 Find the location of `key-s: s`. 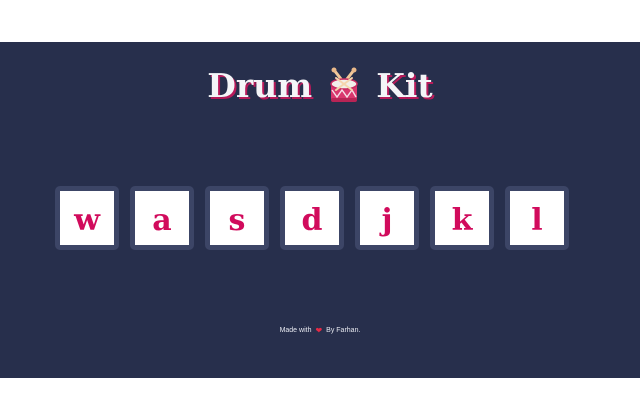

key-s: s is located at coordinates (237, 218).